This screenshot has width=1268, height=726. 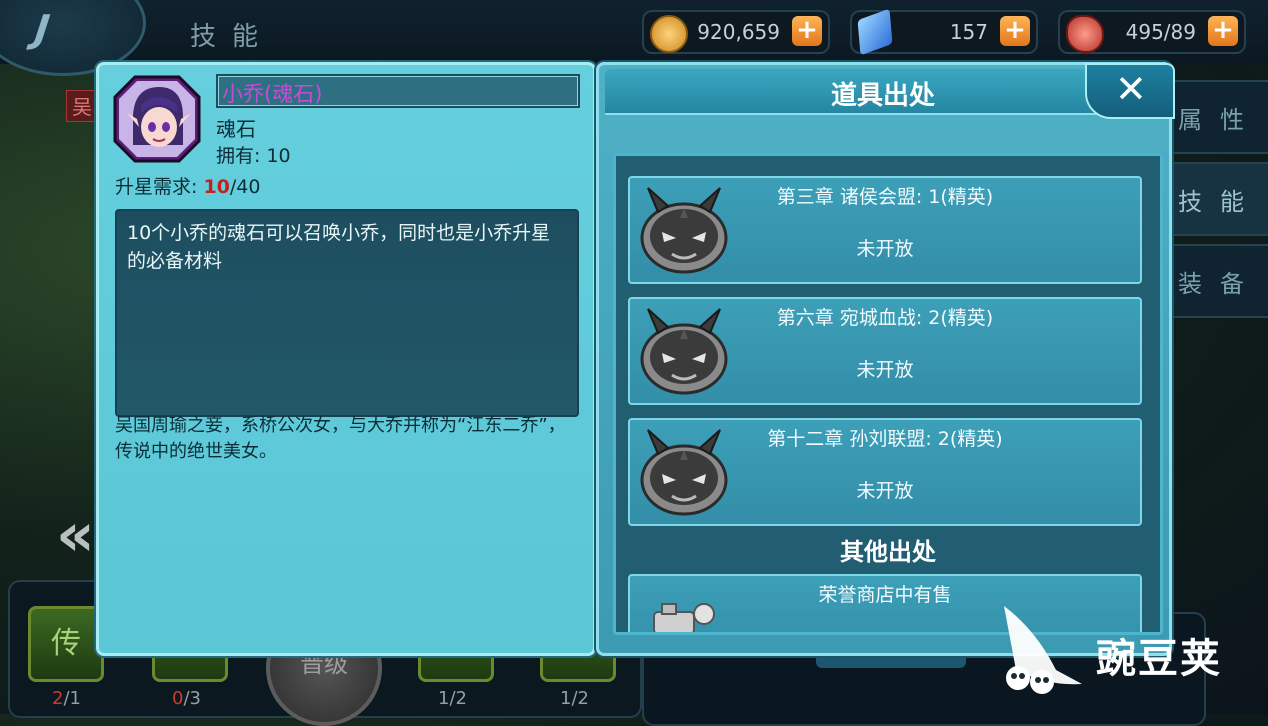 What do you see at coordinates (888, 552) in the screenshot?
I see `other-sources-title: 其他出处` at bounding box center [888, 552].